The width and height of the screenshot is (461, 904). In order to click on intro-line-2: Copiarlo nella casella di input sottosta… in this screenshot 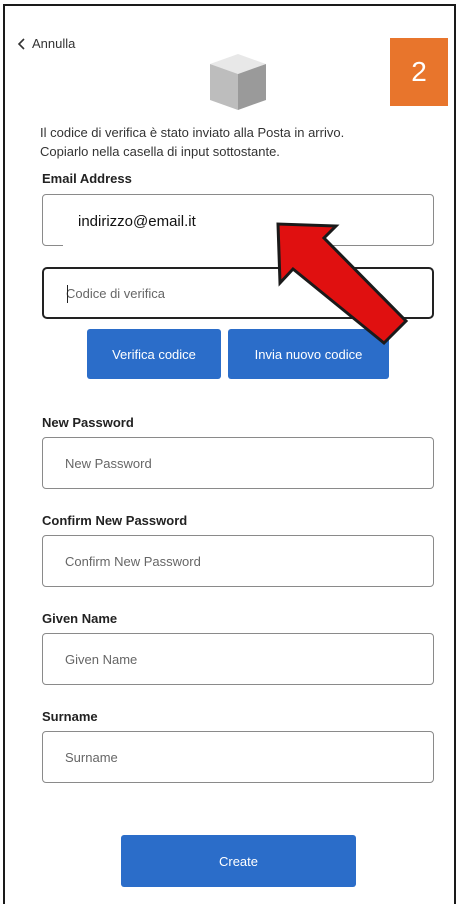, I will do `click(160, 151)`.